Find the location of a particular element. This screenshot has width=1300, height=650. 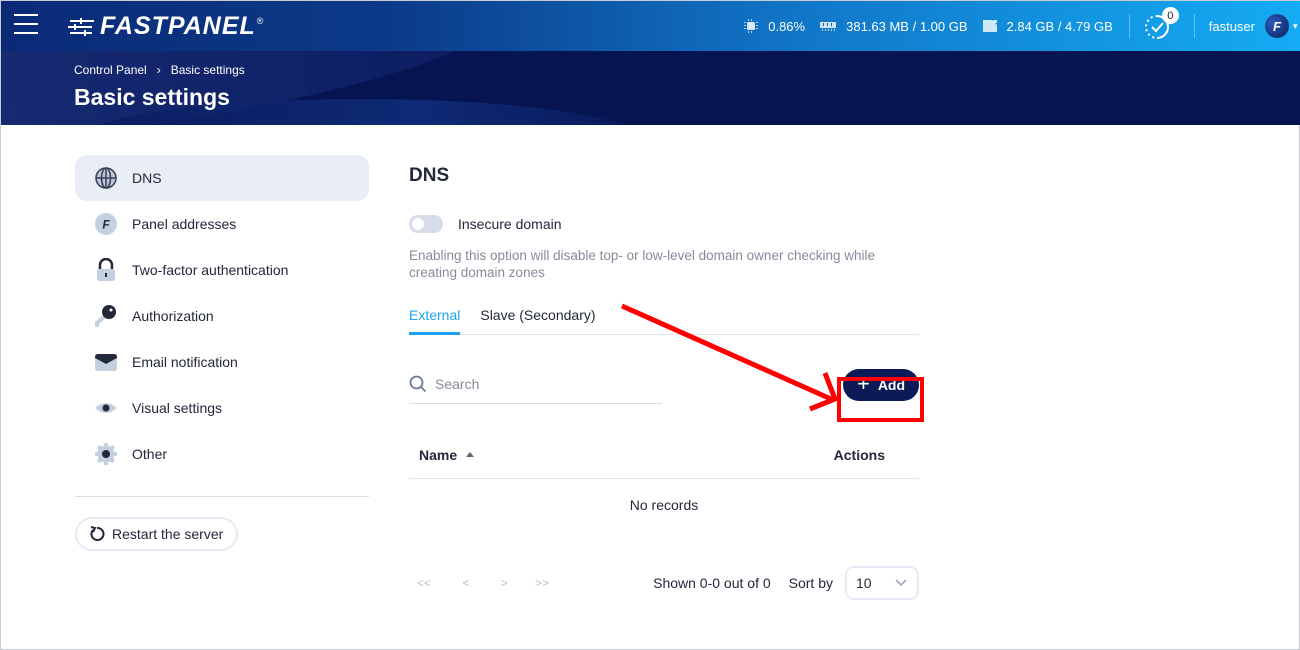

logo-sliders-icon is located at coordinates (82, 27).